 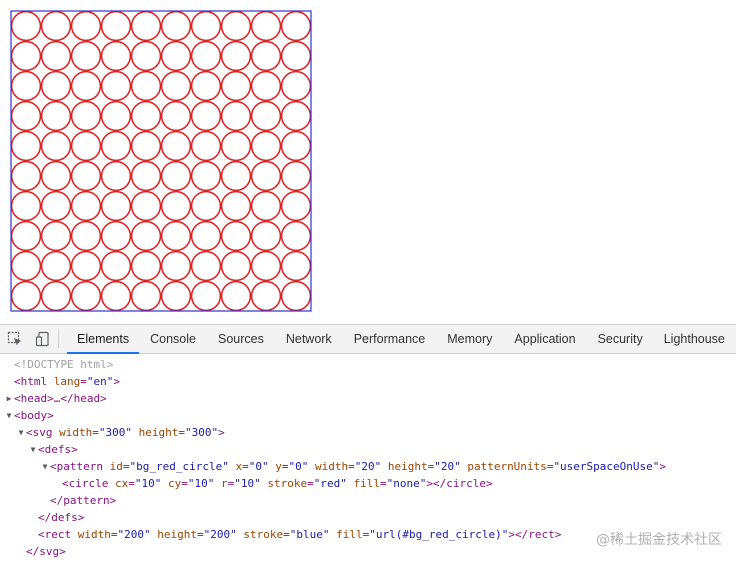 What do you see at coordinates (15, 339) in the screenshot?
I see `inspect-element-icon` at bounding box center [15, 339].